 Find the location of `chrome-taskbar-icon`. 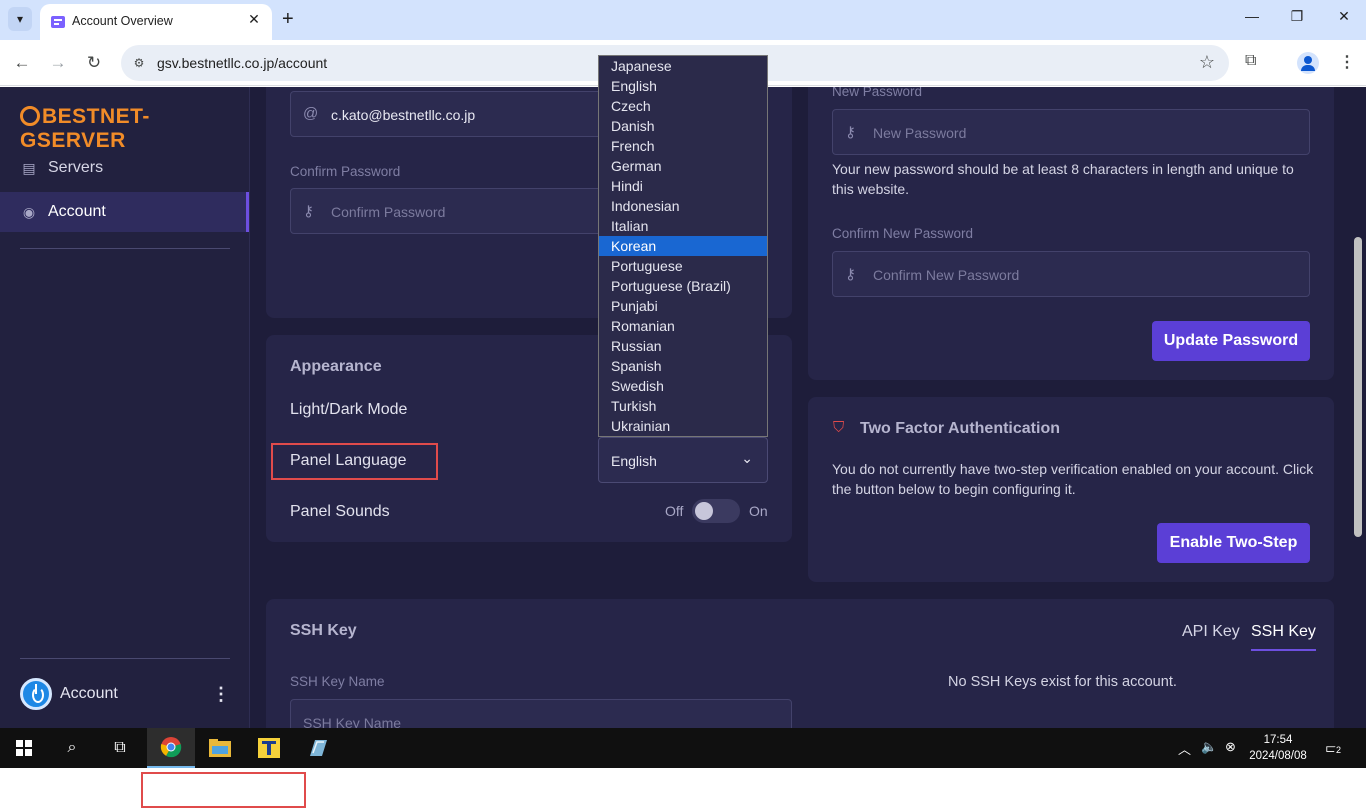

chrome-taskbar-icon is located at coordinates (171, 748).